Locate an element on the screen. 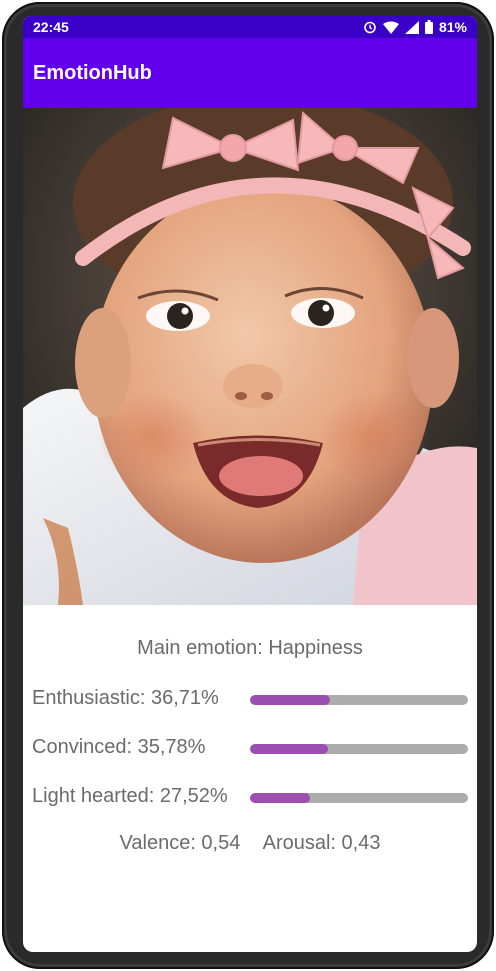 The width and height of the screenshot is (496, 971). emotion-row-enthusiastic: Enthusiastic: 36,71% is located at coordinates (250, 702).